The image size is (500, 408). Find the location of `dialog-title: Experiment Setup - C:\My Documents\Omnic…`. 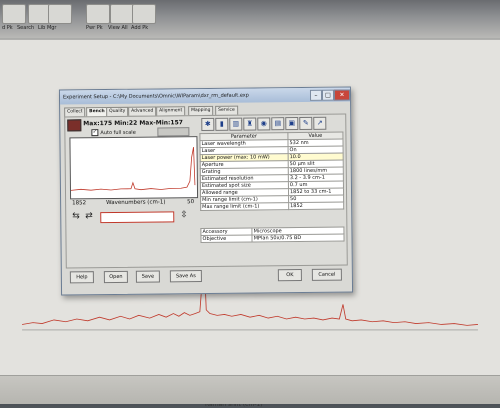

dialog-title: Experiment Setup - C:\My Documents\Omnic… is located at coordinates (156, 97).